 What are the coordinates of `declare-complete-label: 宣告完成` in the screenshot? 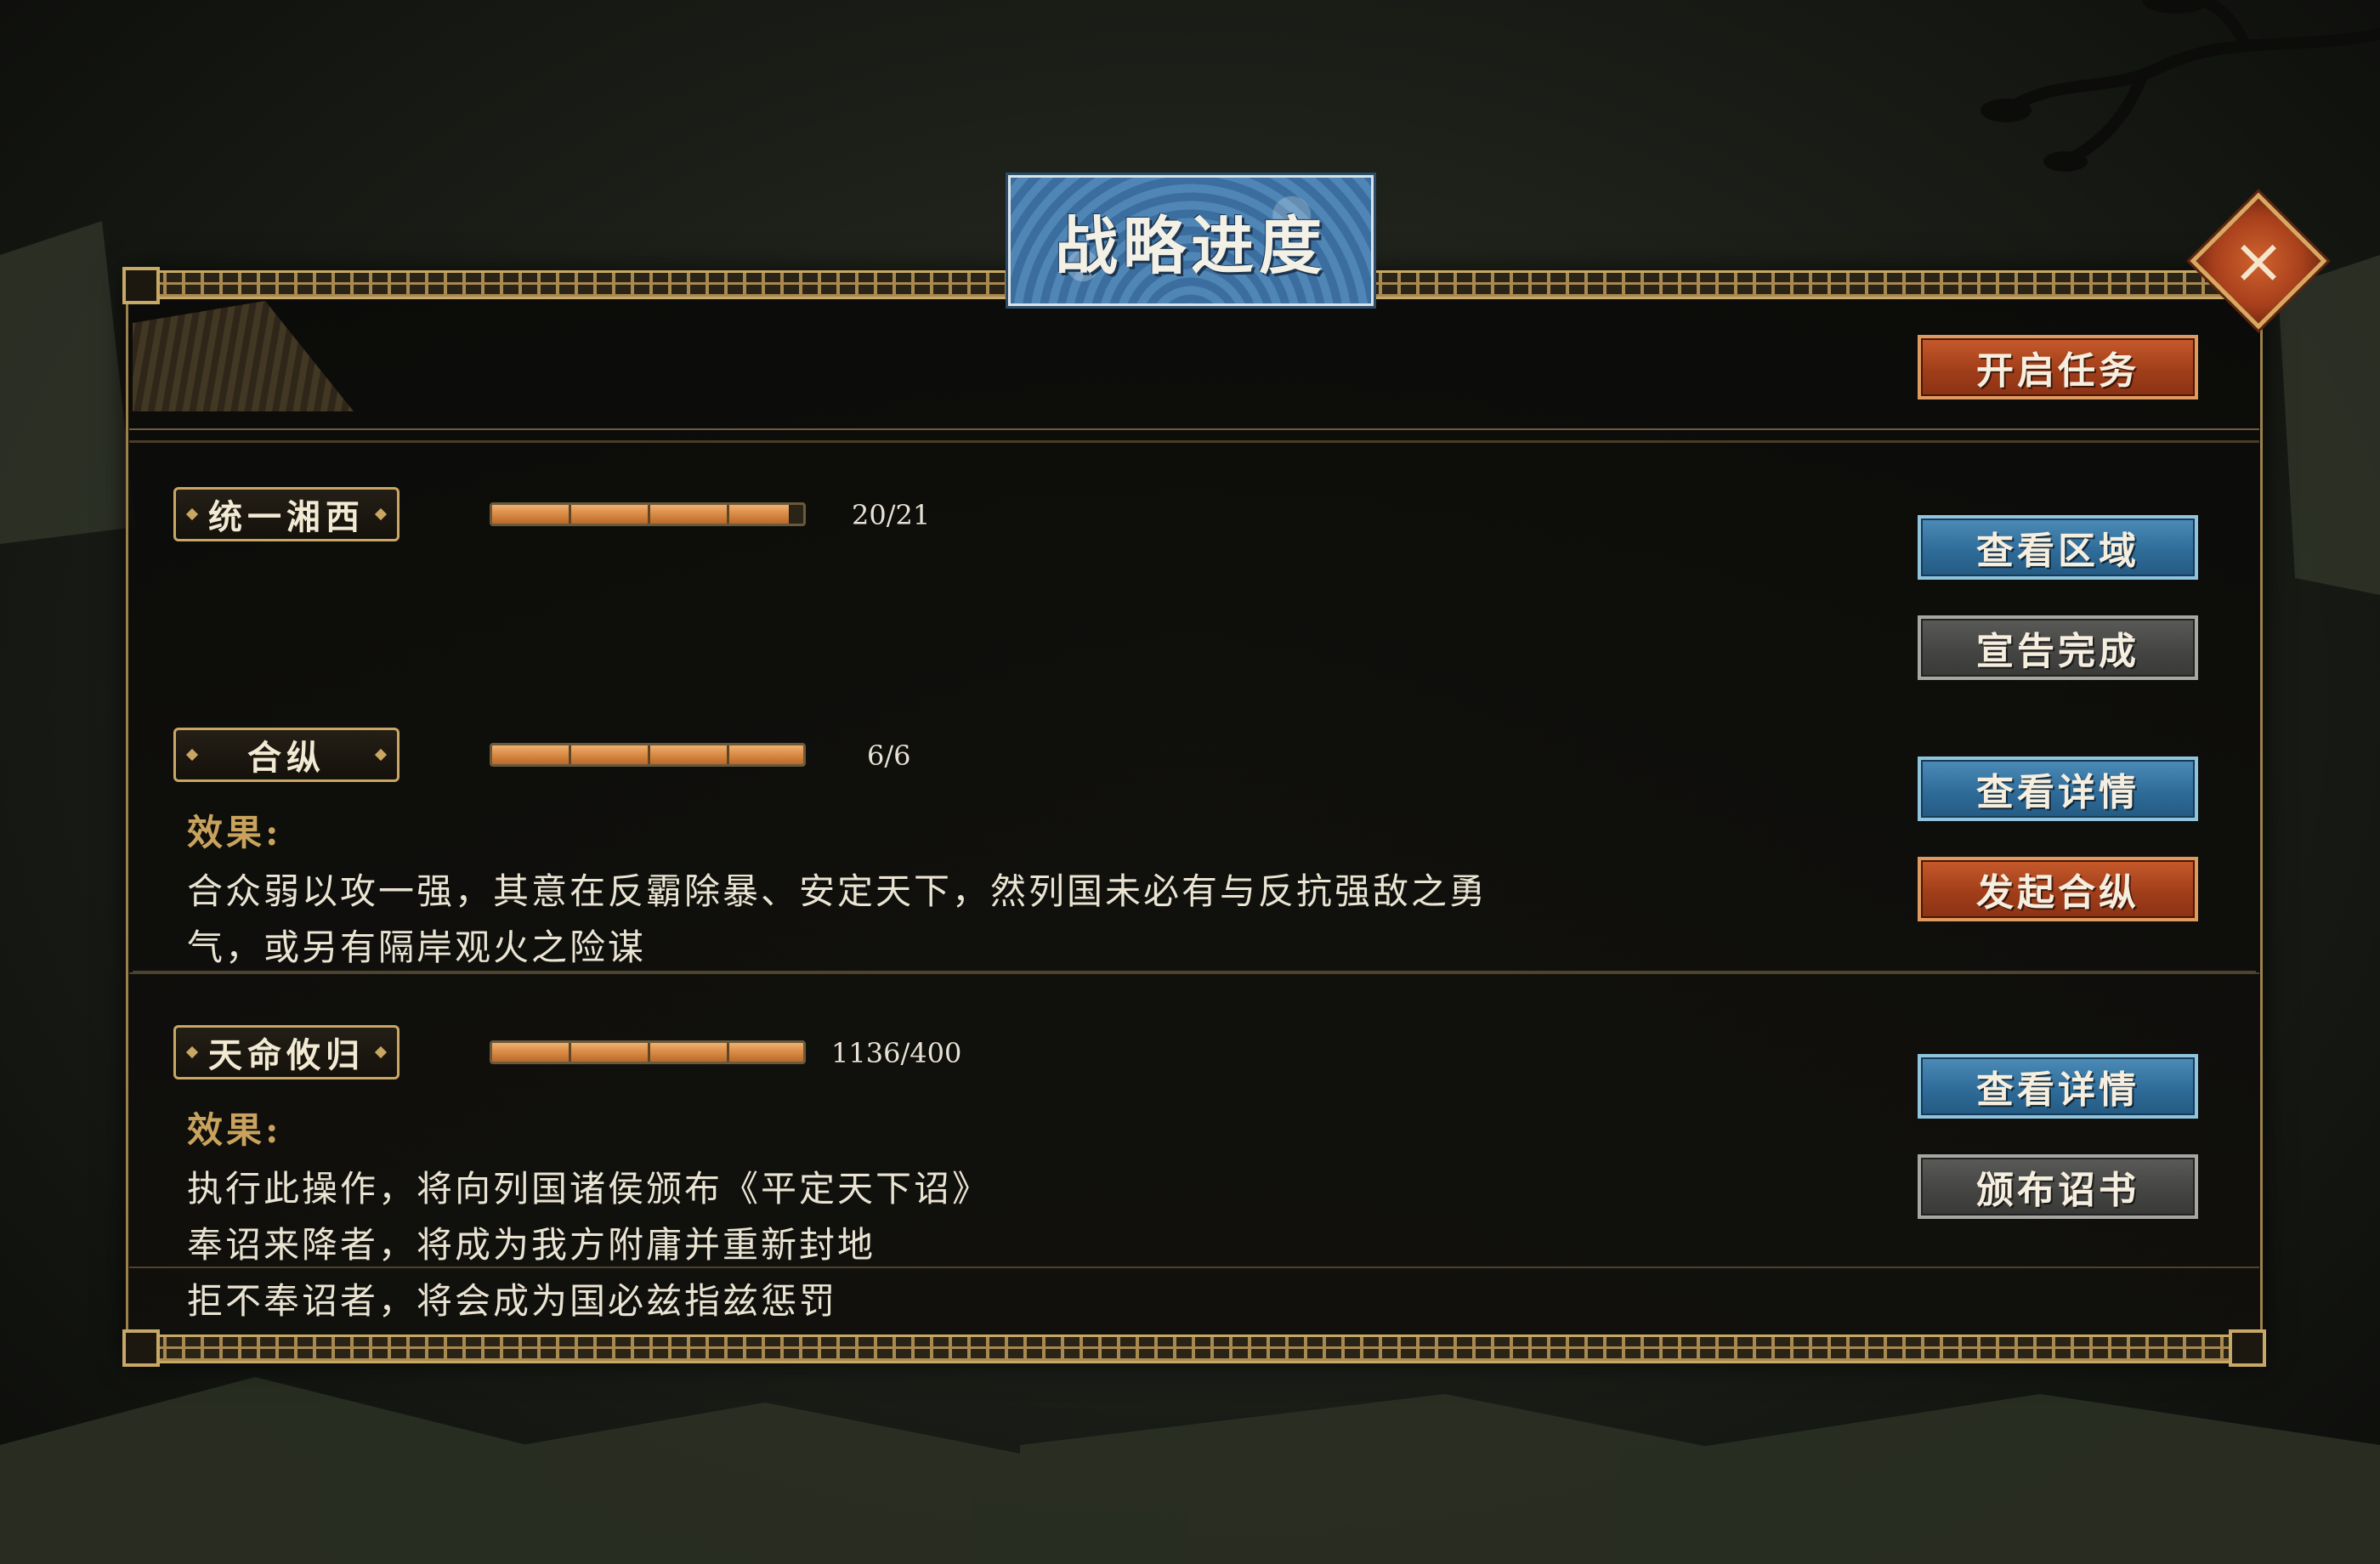 It's located at (2057, 651).